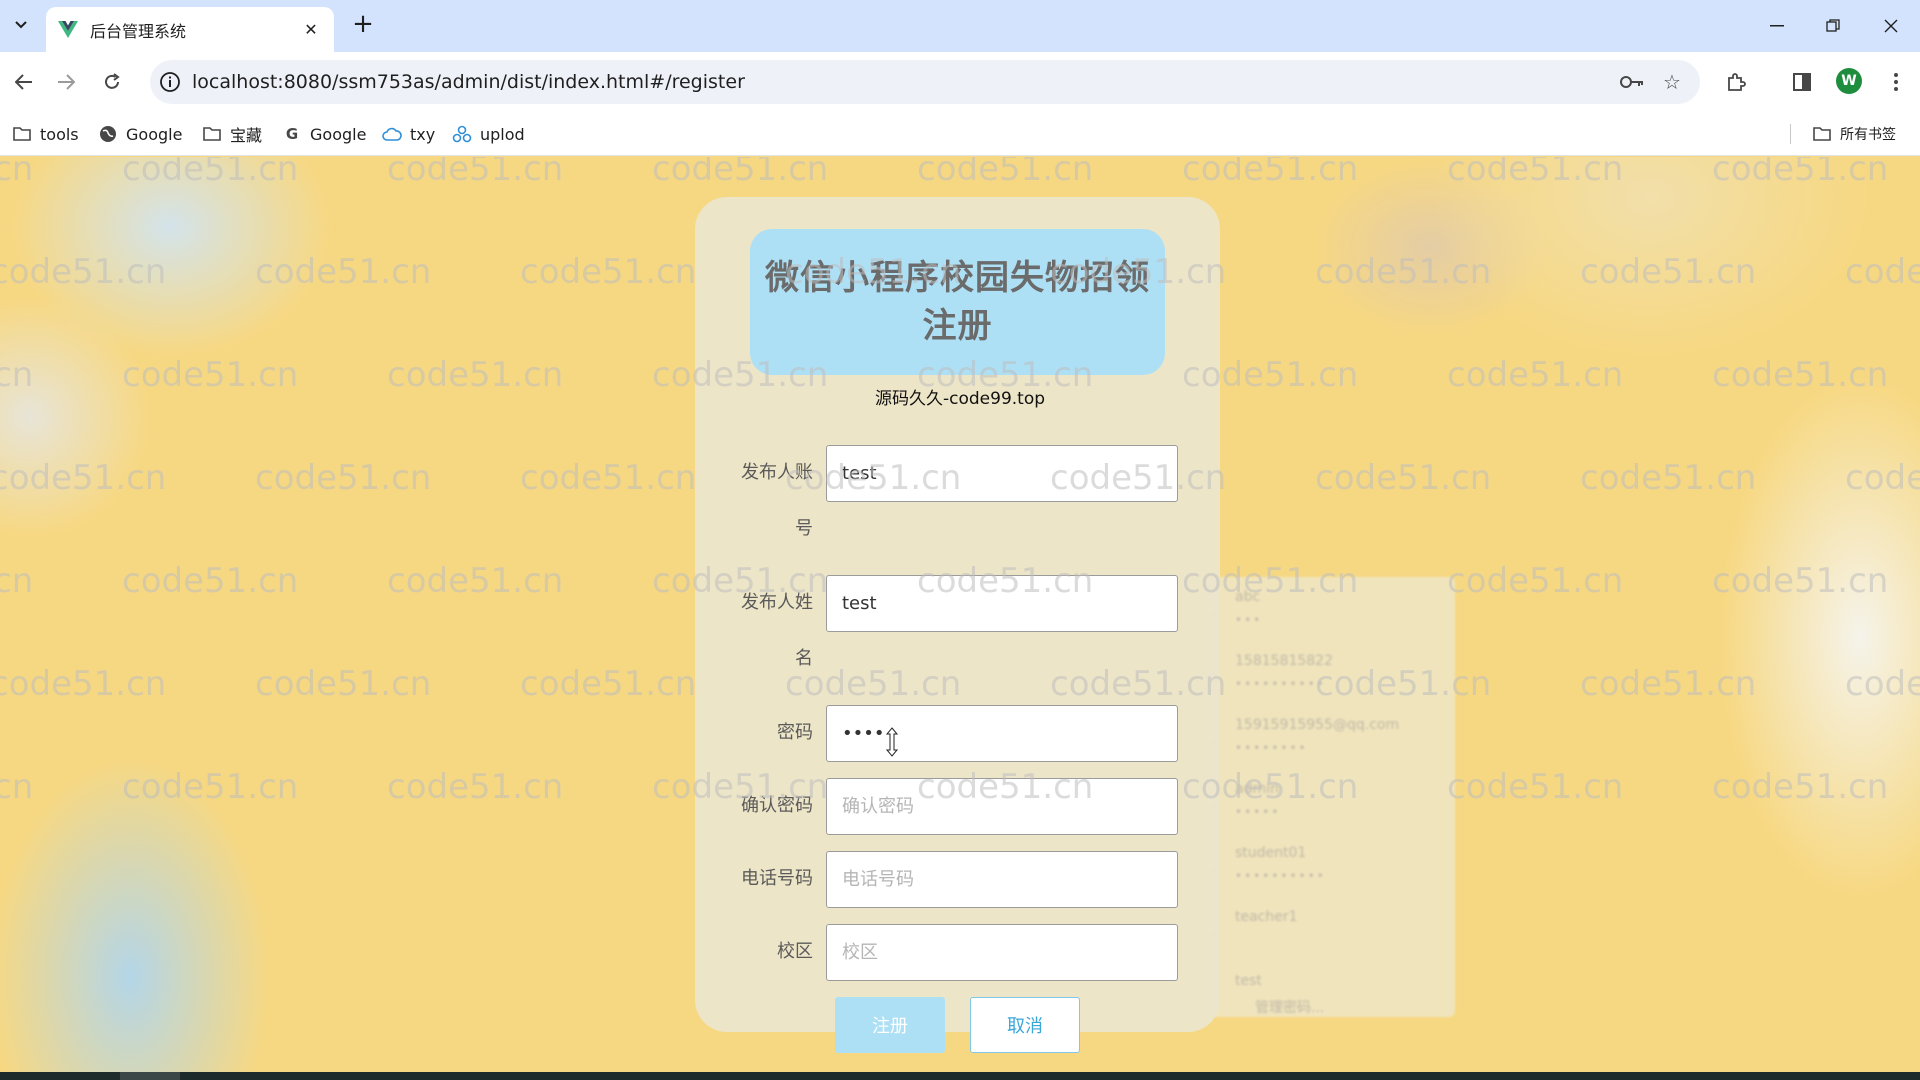 This screenshot has height=1080, width=1920. What do you see at coordinates (1833, 26) in the screenshot?
I see `restore-icon` at bounding box center [1833, 26].